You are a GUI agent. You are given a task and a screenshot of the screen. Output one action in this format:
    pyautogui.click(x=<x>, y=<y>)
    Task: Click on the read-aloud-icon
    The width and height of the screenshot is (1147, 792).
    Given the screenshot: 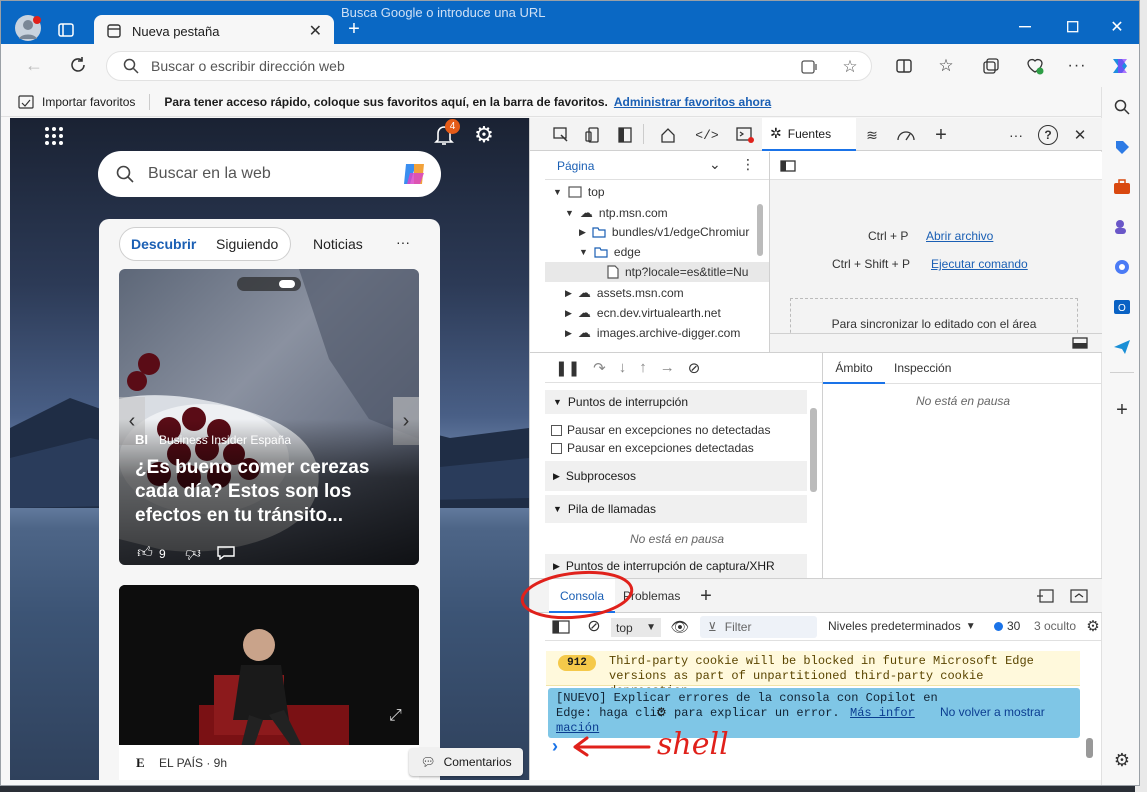 What is the action you would take?
    pyautogui.click(x=810, y=67)
    